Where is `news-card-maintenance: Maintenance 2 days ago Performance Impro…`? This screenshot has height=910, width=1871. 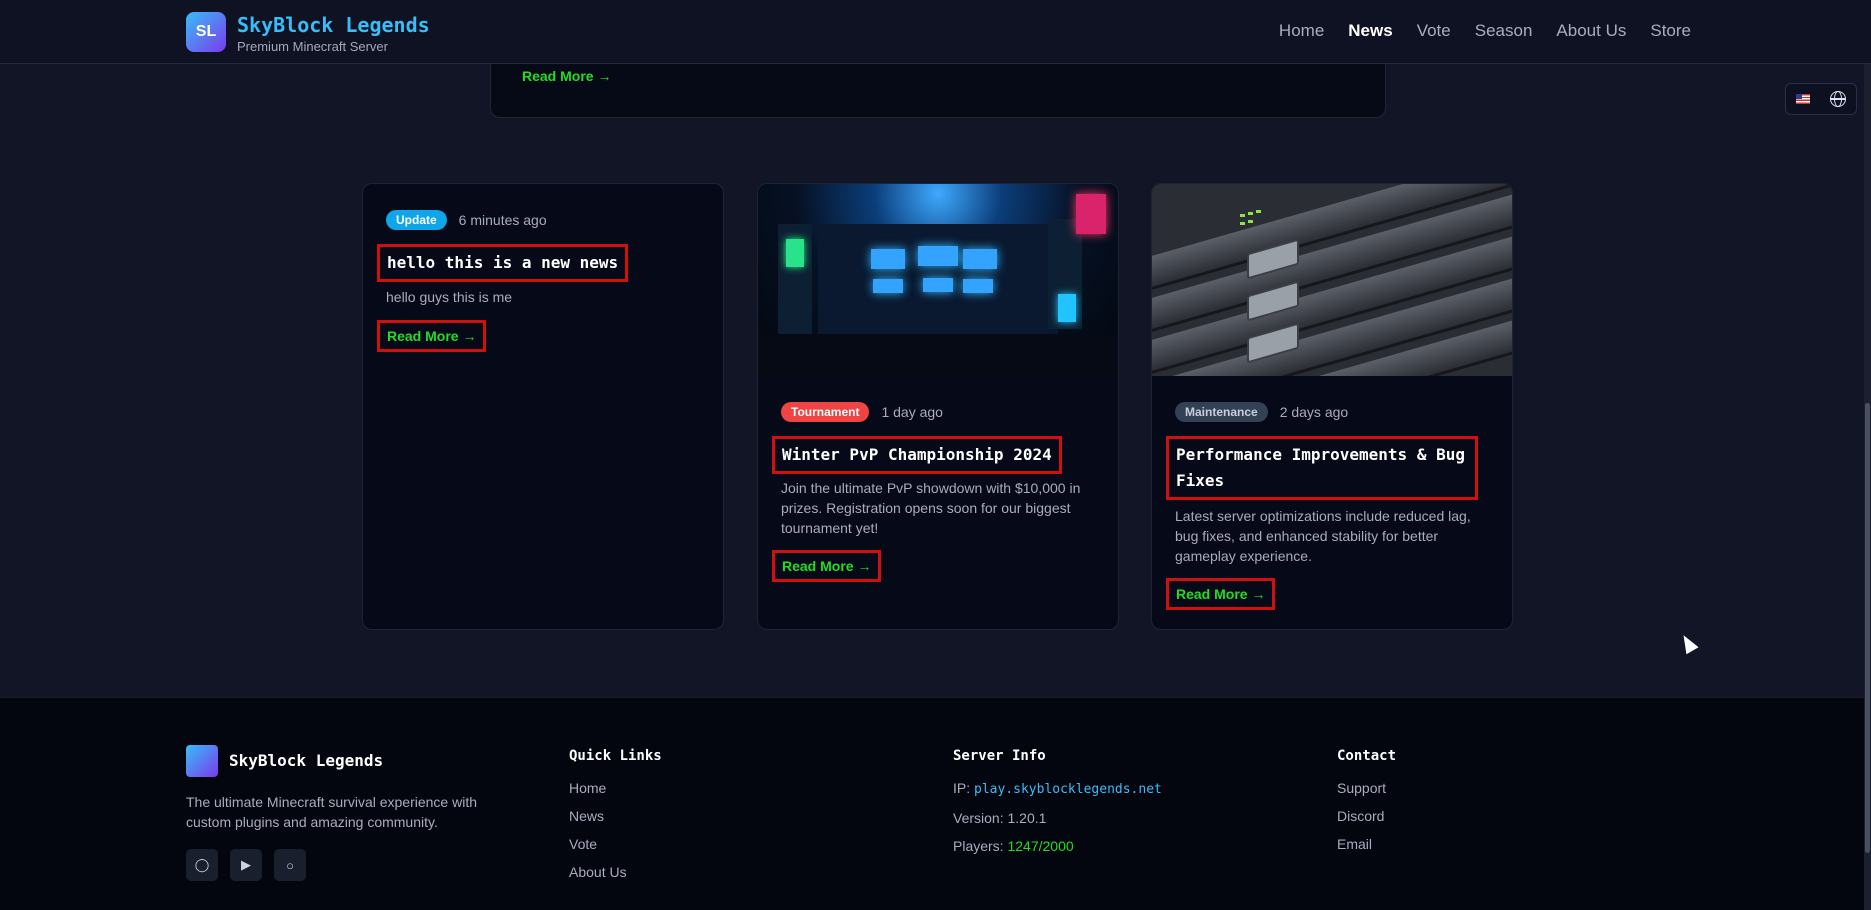
news-card-maintenance: Maintenance 2 days ago Performance Impro… is located at coordinates (1332, 406).